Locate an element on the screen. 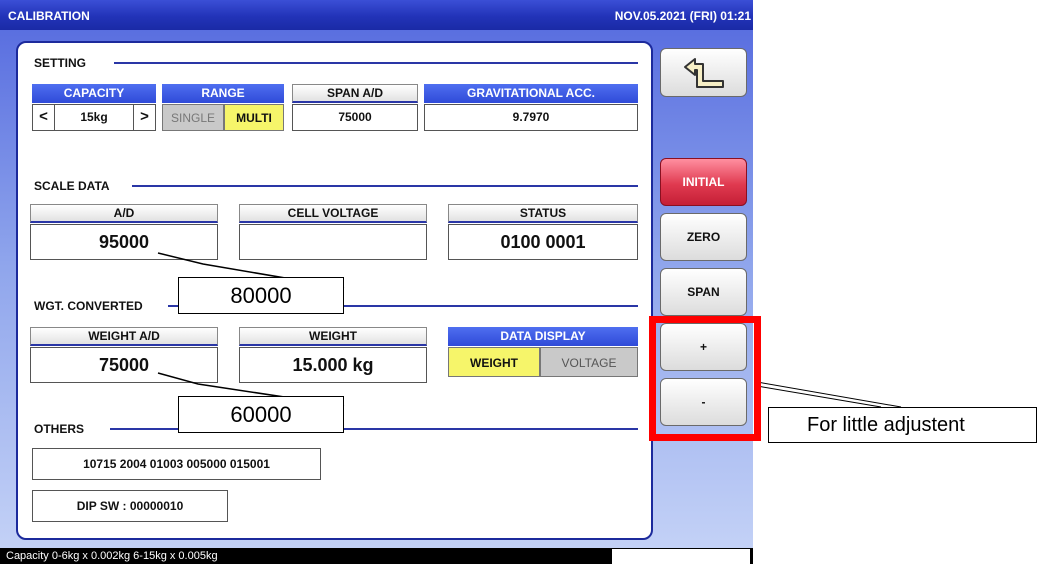 The width and height of the screenshot is (1040, 564). adjustment-note: For little adjustent is located at coordinates (902, 425).